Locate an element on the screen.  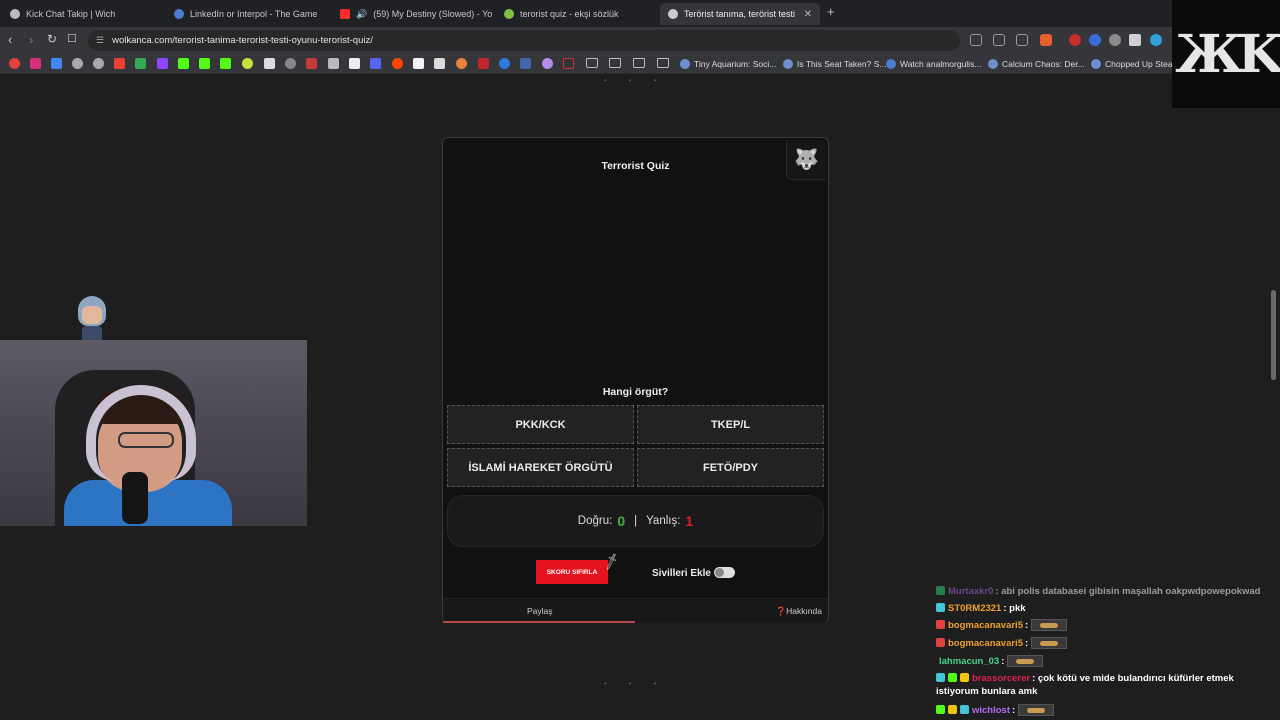
tab-terorist-quiz: Terörist tanıma, terörist testi oyu ✕ is located at coordinates (740, 14).